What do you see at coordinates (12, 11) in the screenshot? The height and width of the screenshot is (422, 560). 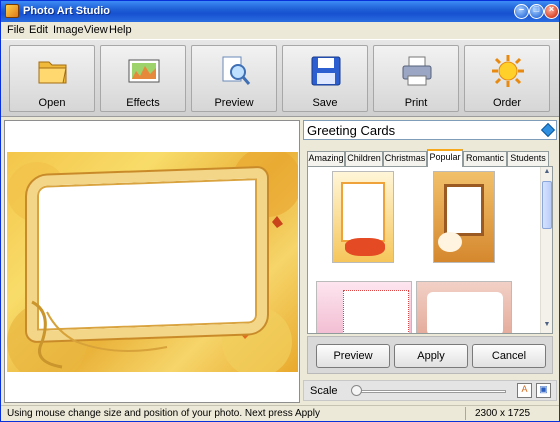 I see `app-icon` at bounding box center [12, 11].